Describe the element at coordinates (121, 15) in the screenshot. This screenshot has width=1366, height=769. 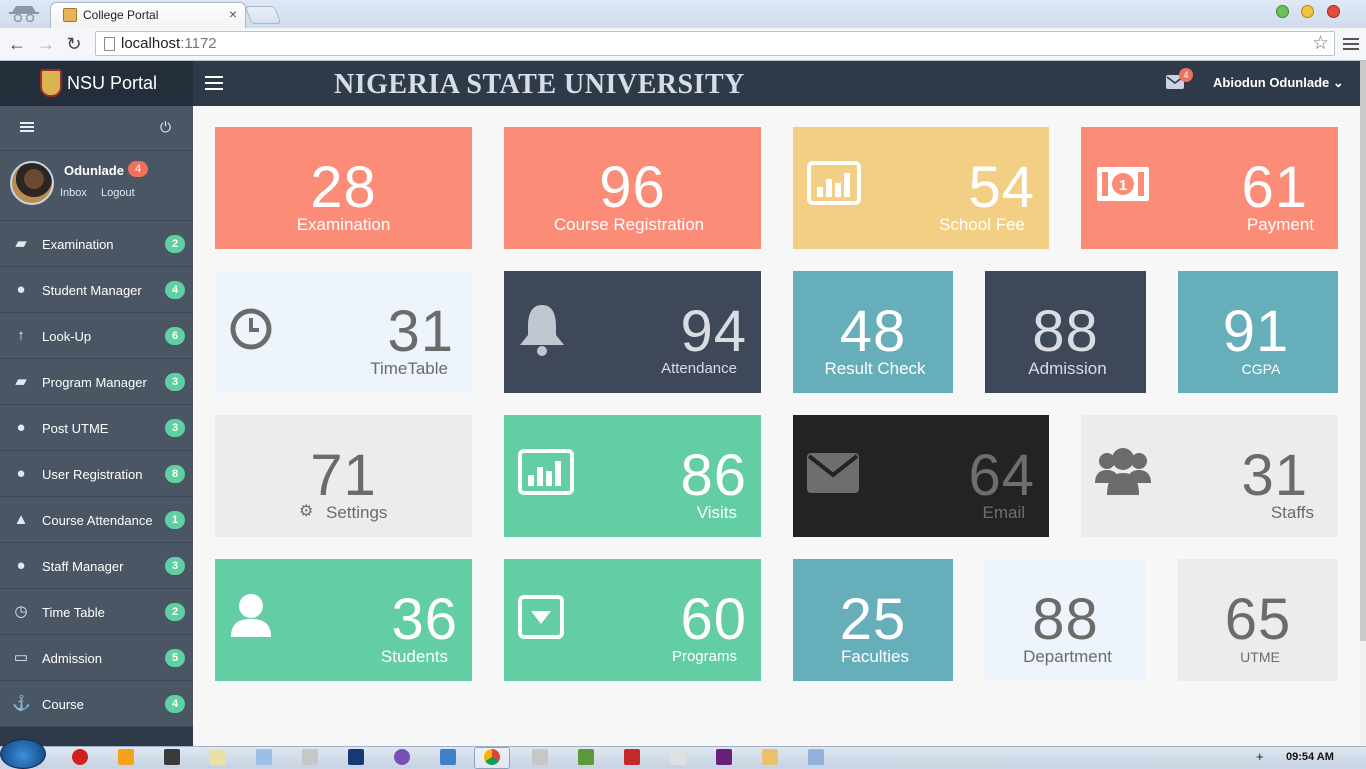
I see `tab-title: College Portal` at that location.